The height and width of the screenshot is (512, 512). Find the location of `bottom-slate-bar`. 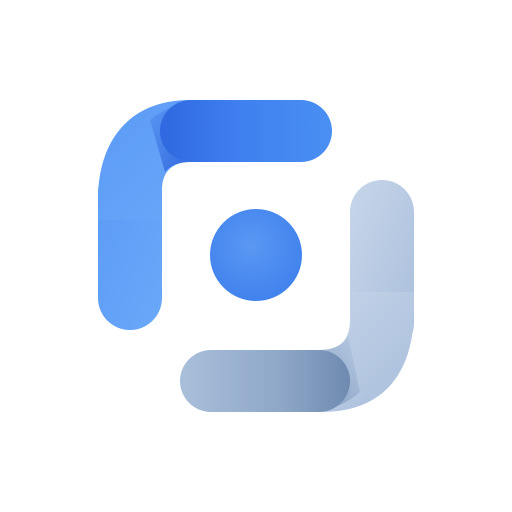

bottom-slate-bar is located at coordinates (265, 381).